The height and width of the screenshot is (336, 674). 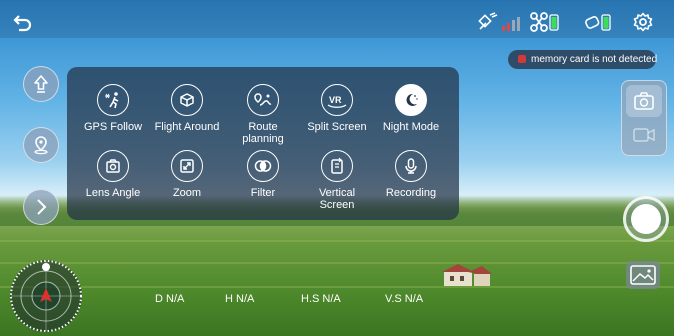 I want to click on shutter-button, so click(x=646, y=219).